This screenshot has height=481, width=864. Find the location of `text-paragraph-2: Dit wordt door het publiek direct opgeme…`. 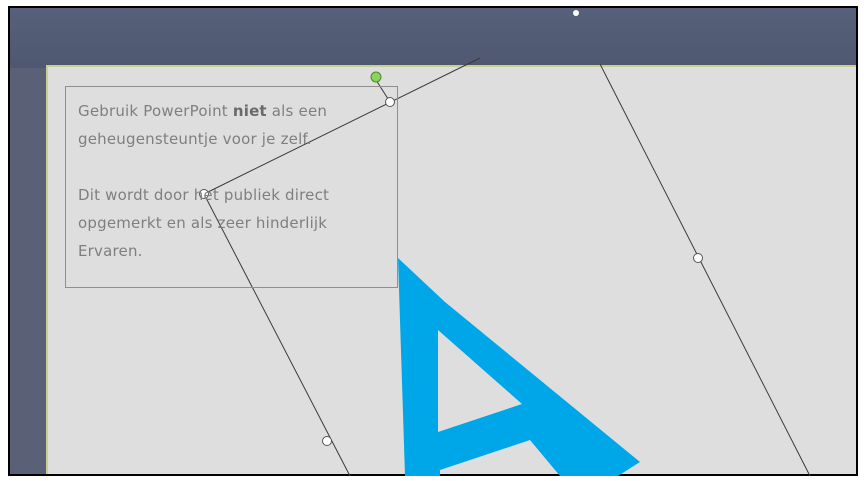

text-paragraph-2: Dit wordt door het publiek direct opgeme… is located at coordinates (204, 223).